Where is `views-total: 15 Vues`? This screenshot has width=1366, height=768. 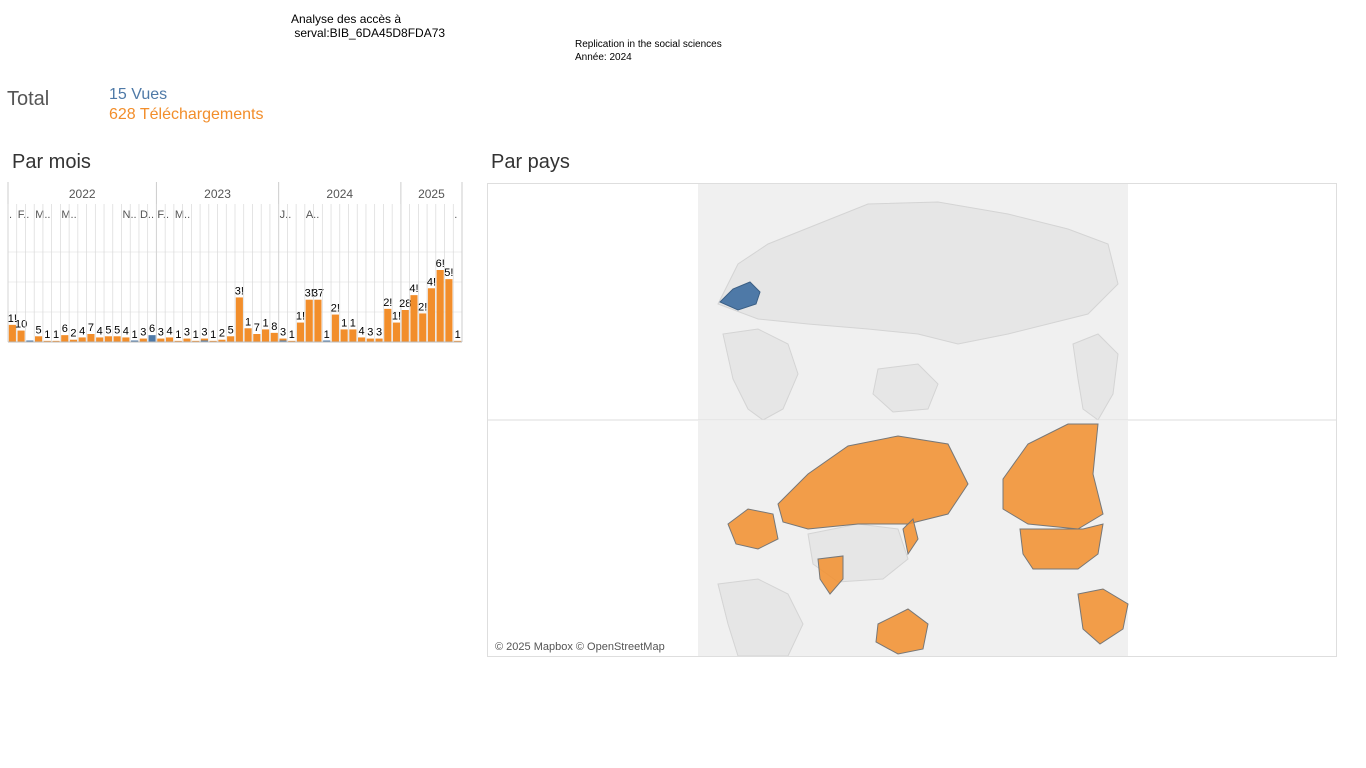
views-total: 15 Vues is located at coordinates (138, 95).